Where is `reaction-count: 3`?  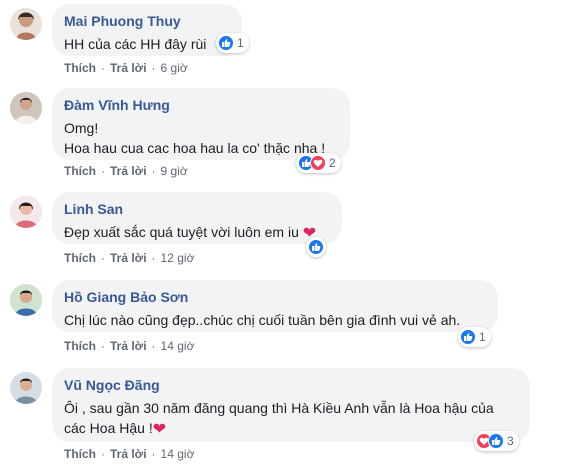 reaction-count: 3 is located at coordinates (510, 441).